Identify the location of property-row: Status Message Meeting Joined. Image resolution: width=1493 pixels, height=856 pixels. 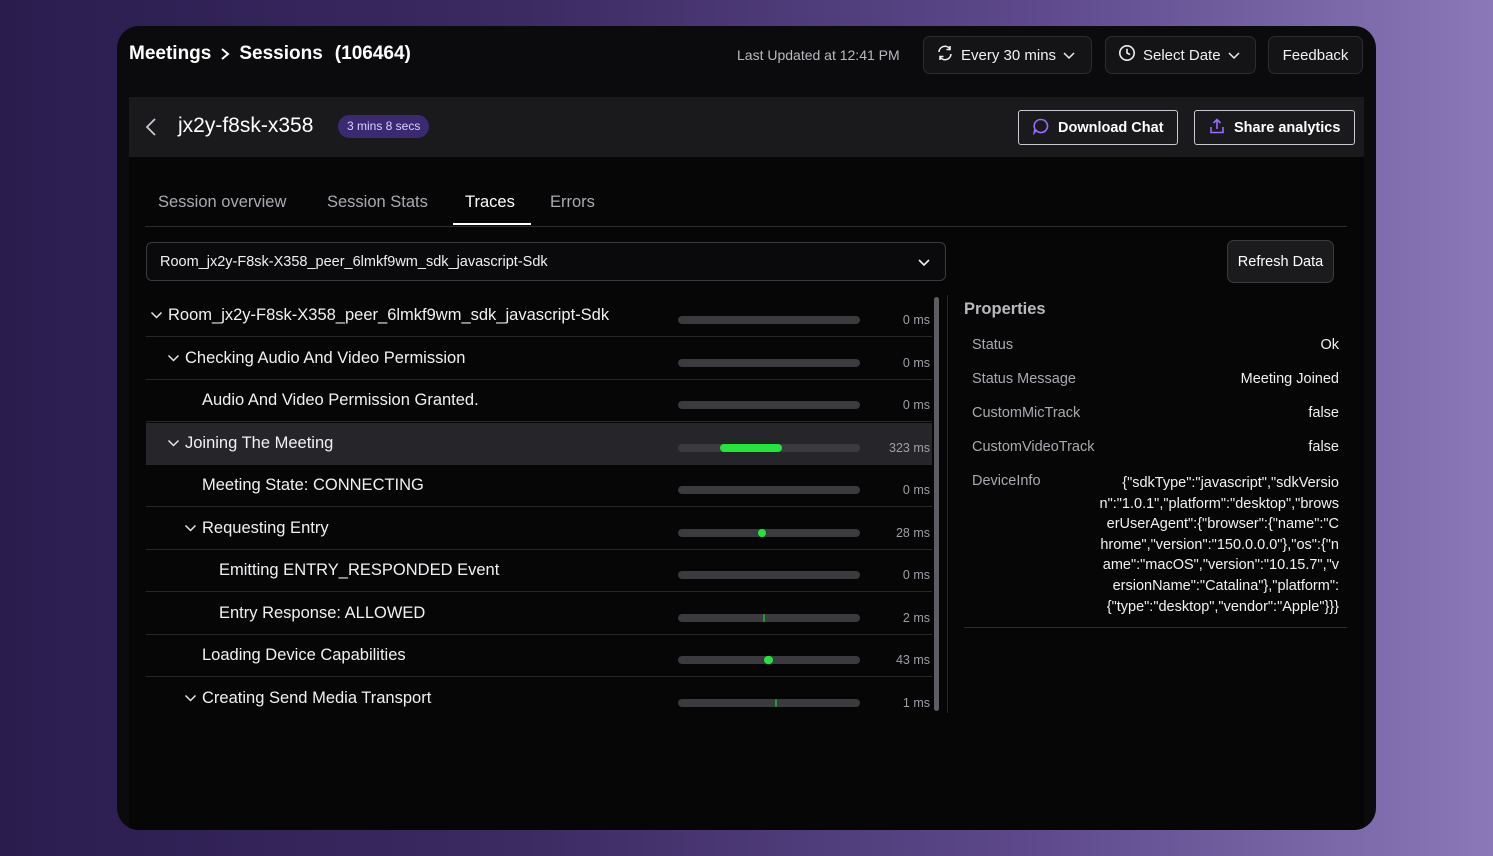
(1155, 379).